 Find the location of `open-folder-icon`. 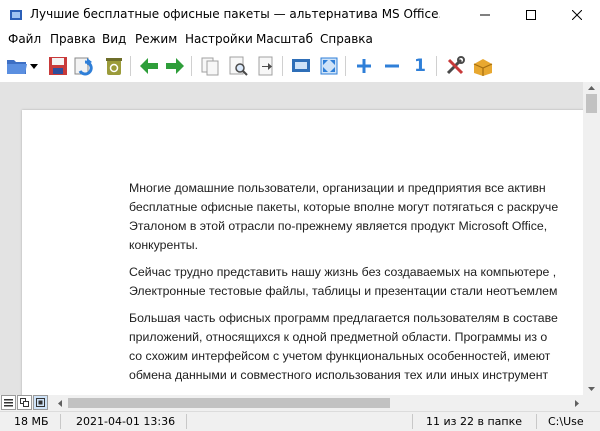

open-folder-icon is located at coordinates (17, 66).